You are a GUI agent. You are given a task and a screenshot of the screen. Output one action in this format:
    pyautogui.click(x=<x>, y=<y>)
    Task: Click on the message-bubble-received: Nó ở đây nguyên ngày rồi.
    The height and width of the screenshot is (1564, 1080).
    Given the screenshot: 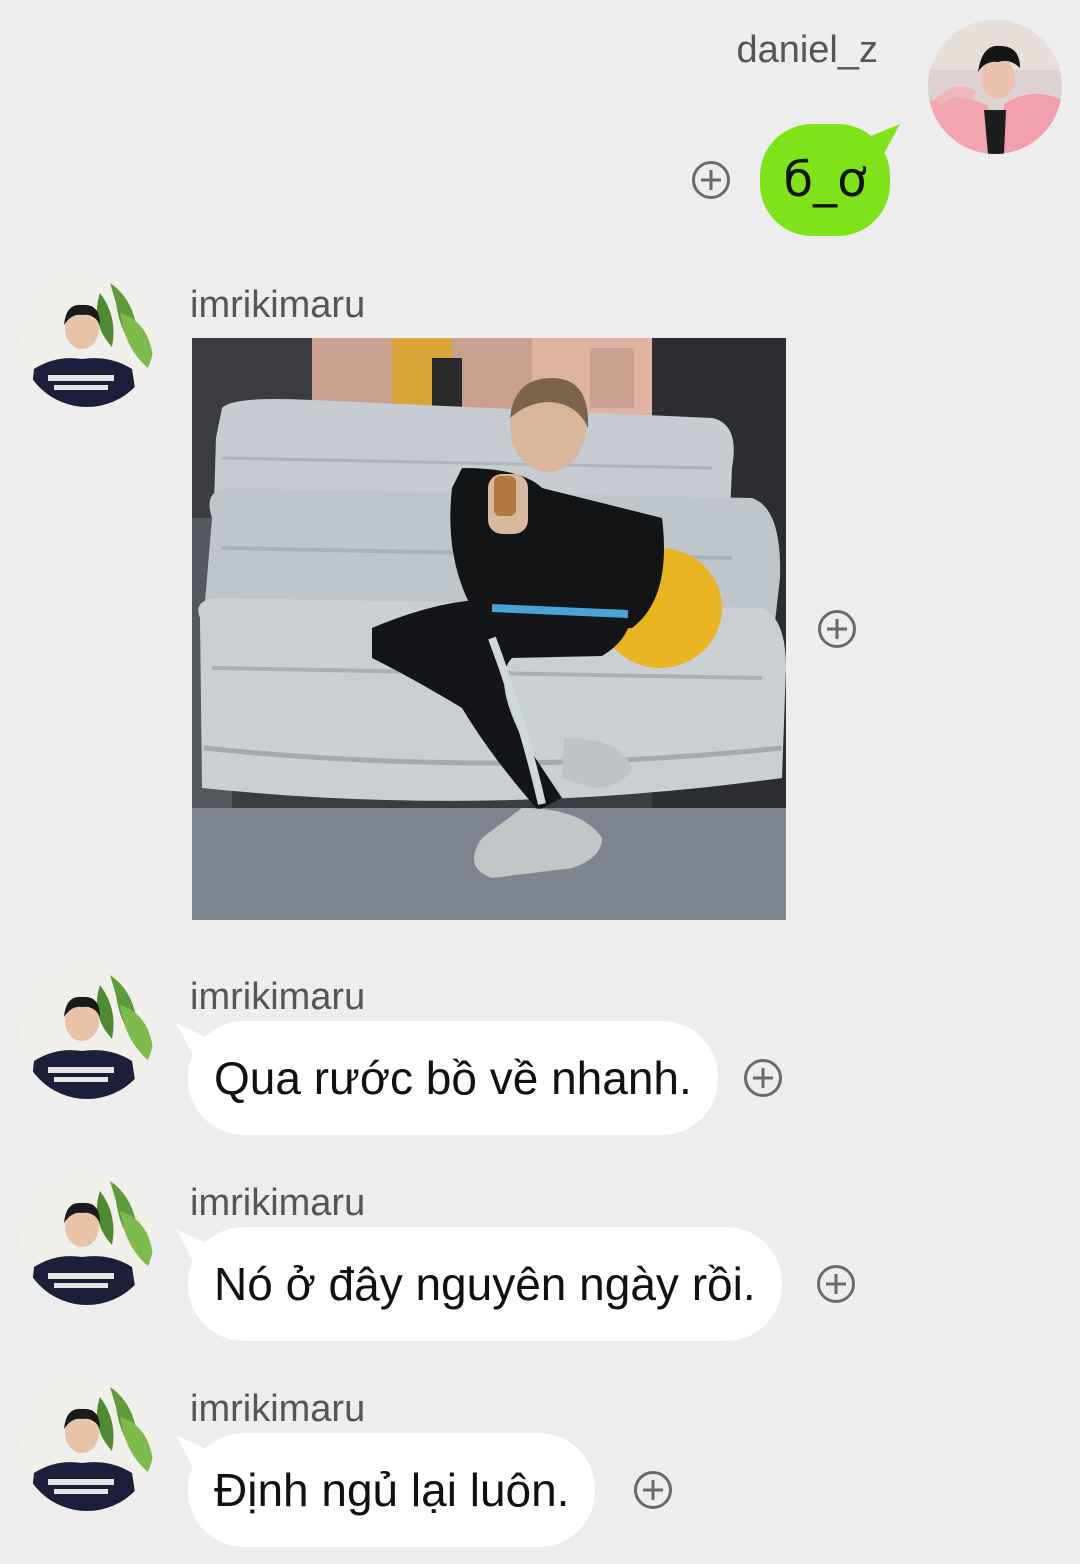 What is the action you would take?
    pyautogui.click(x=485, y=1284)
    